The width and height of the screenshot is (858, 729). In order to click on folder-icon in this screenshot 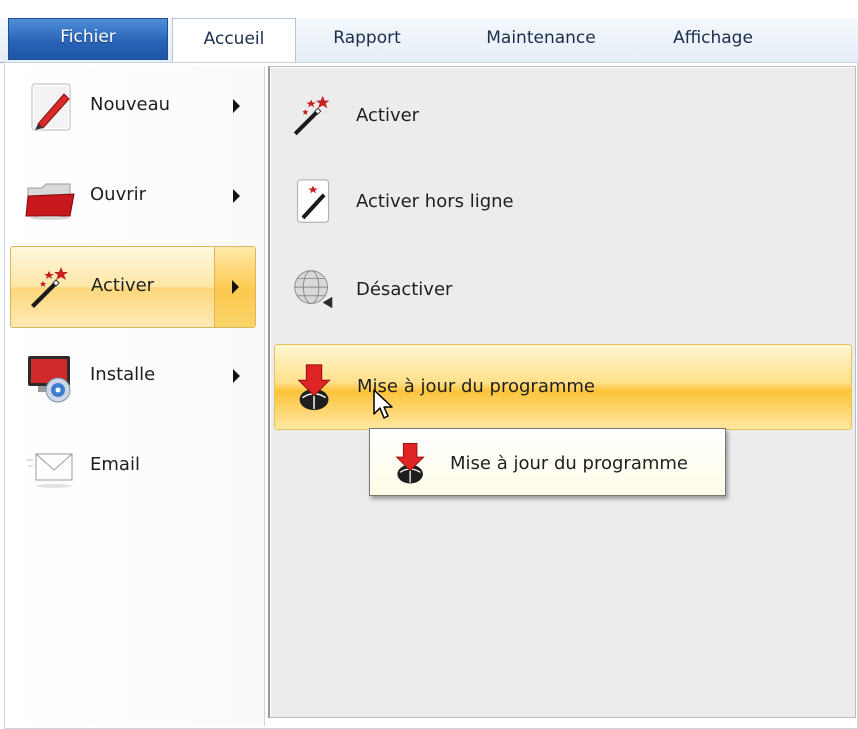, I will do `click(51, 197)`.